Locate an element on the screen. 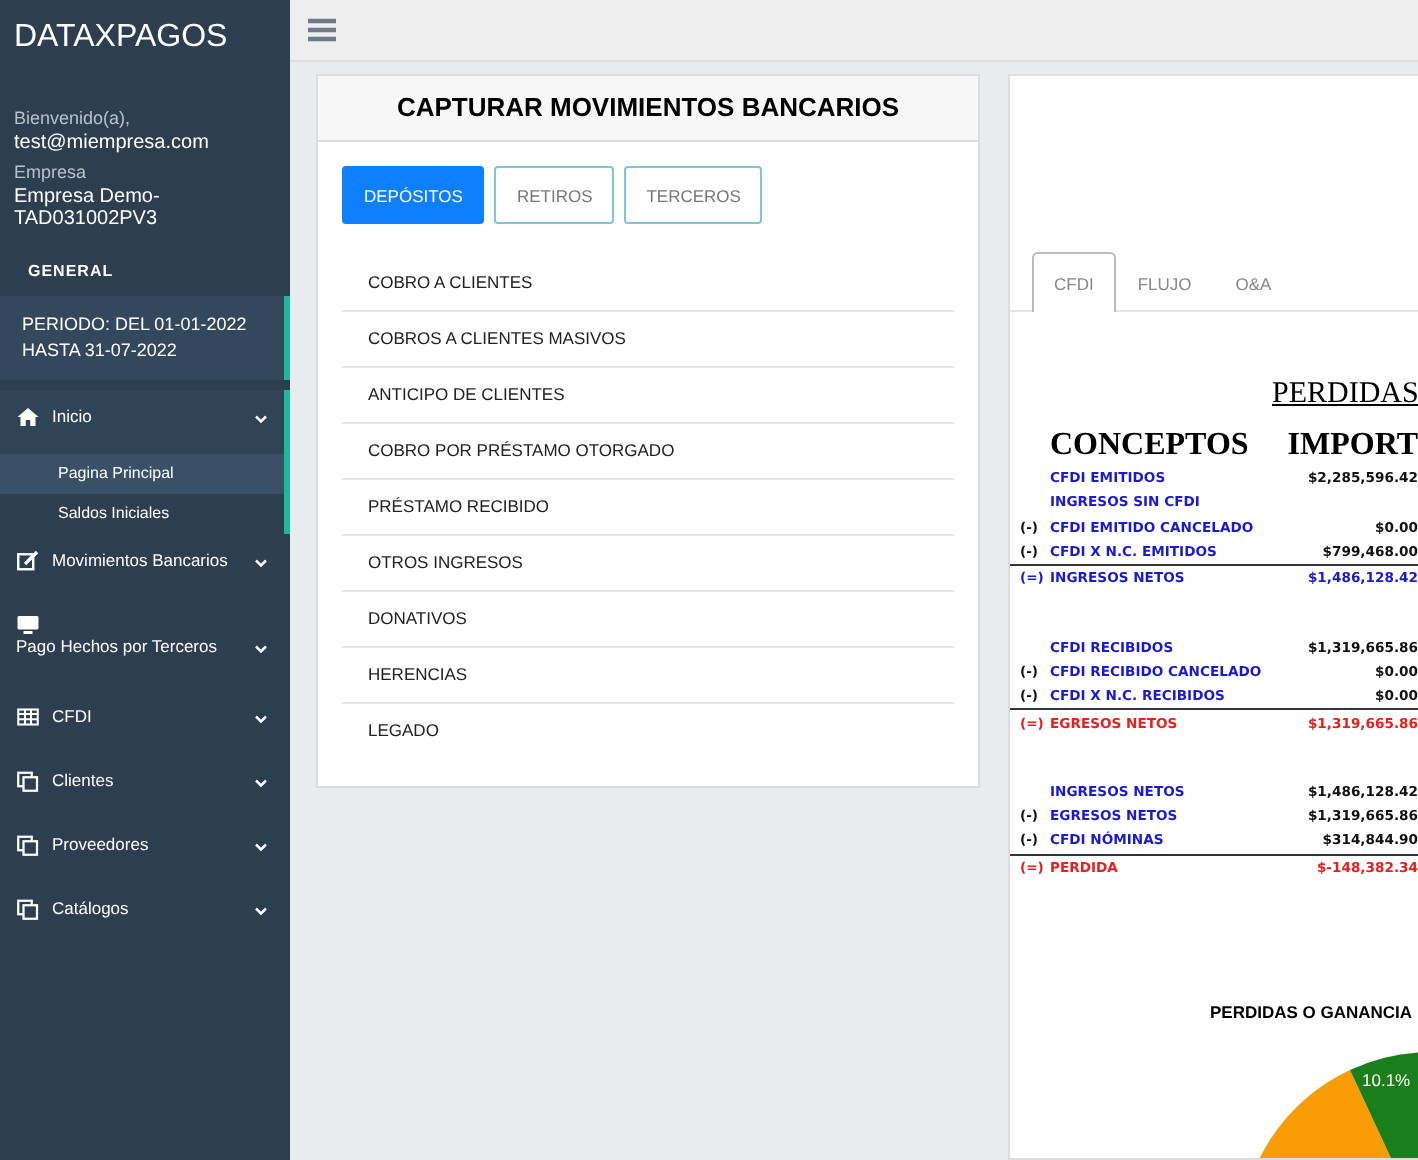  list-item: COBRO A CLIENTES is located at coordinates (648, 284).